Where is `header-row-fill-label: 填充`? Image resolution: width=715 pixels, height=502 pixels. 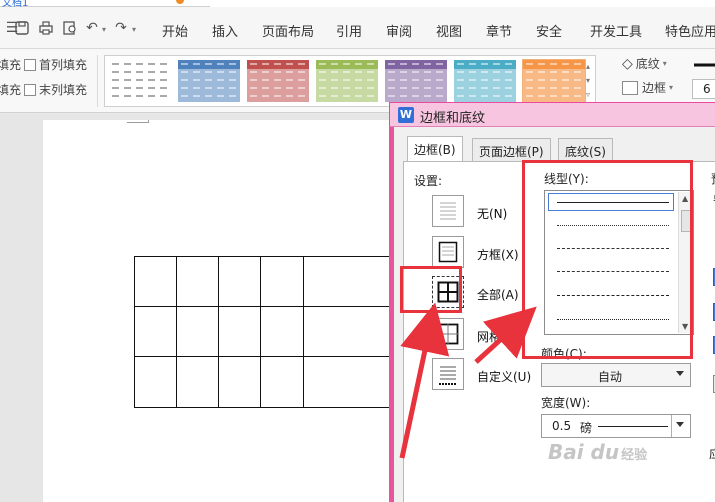
header-row-fill-label: 填充 is located at coordinates (11, 65).